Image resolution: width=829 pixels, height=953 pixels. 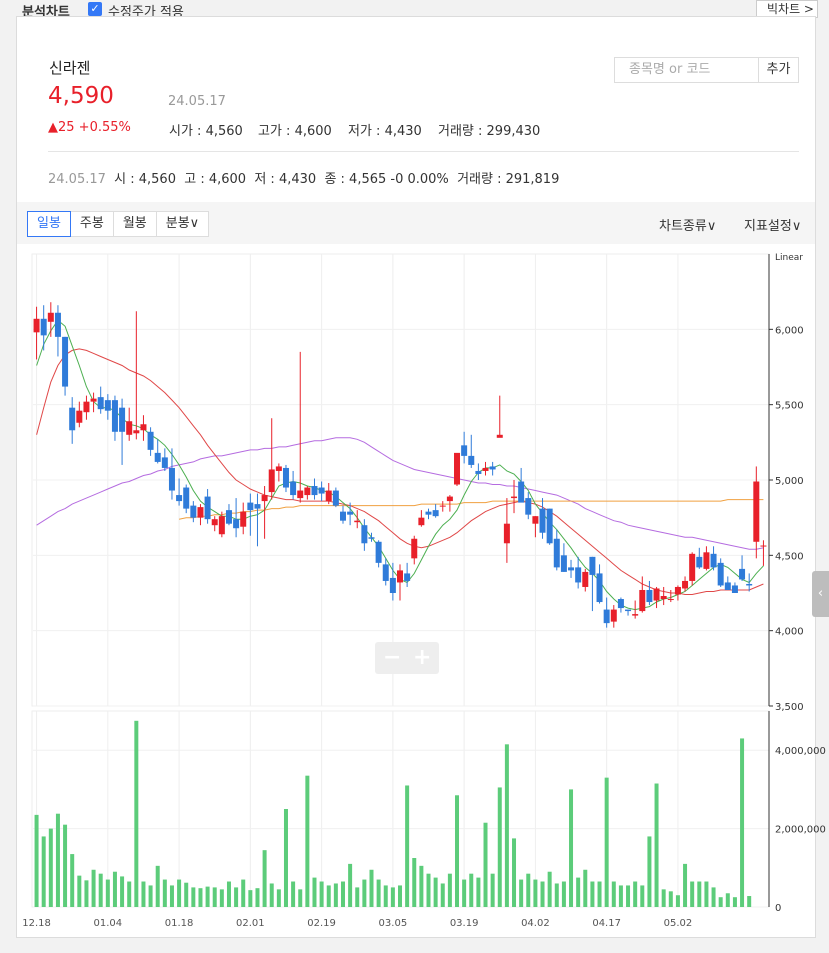 What do you see at coordinates (606, 923) in the screenshot?
I see `x-tick-label: 04.17` at bounding box center [606, 923].